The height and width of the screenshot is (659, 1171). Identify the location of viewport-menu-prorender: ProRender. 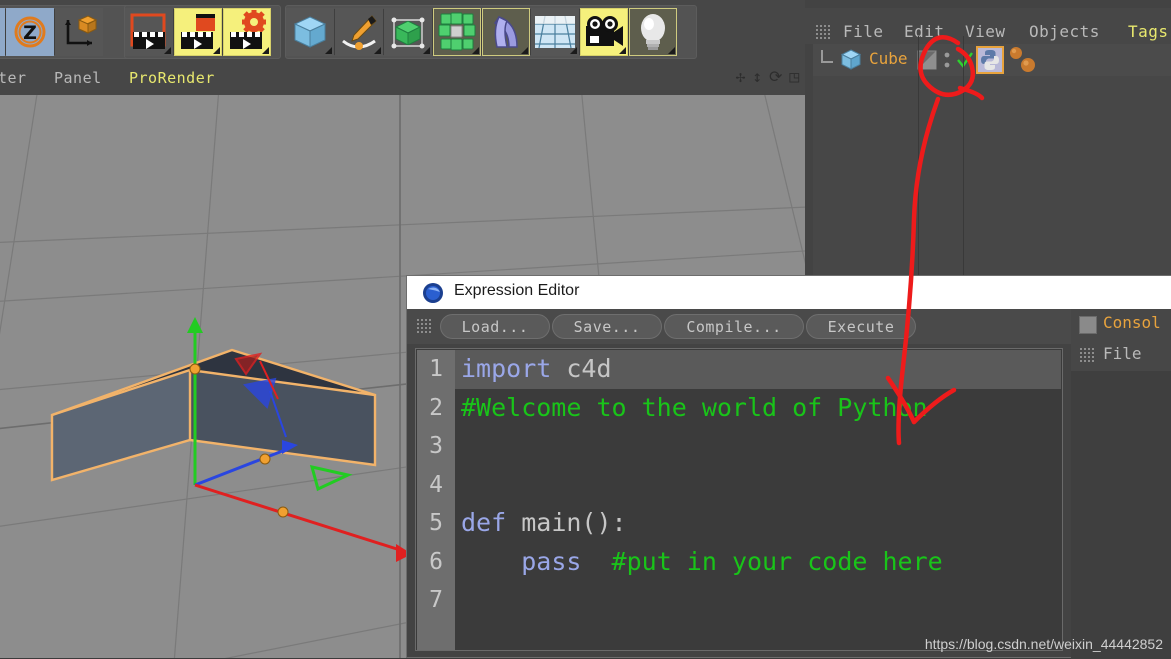
(172, 78).